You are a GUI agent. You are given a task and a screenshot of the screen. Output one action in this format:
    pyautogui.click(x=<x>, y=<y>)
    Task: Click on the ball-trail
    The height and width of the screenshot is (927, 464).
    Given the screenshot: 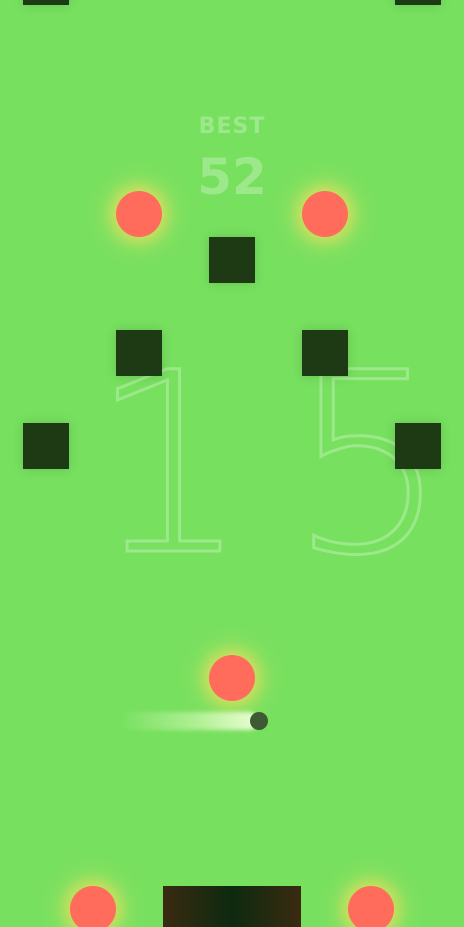 What is the action you would take?
    pyautogui.click(x=188, y=721)
    